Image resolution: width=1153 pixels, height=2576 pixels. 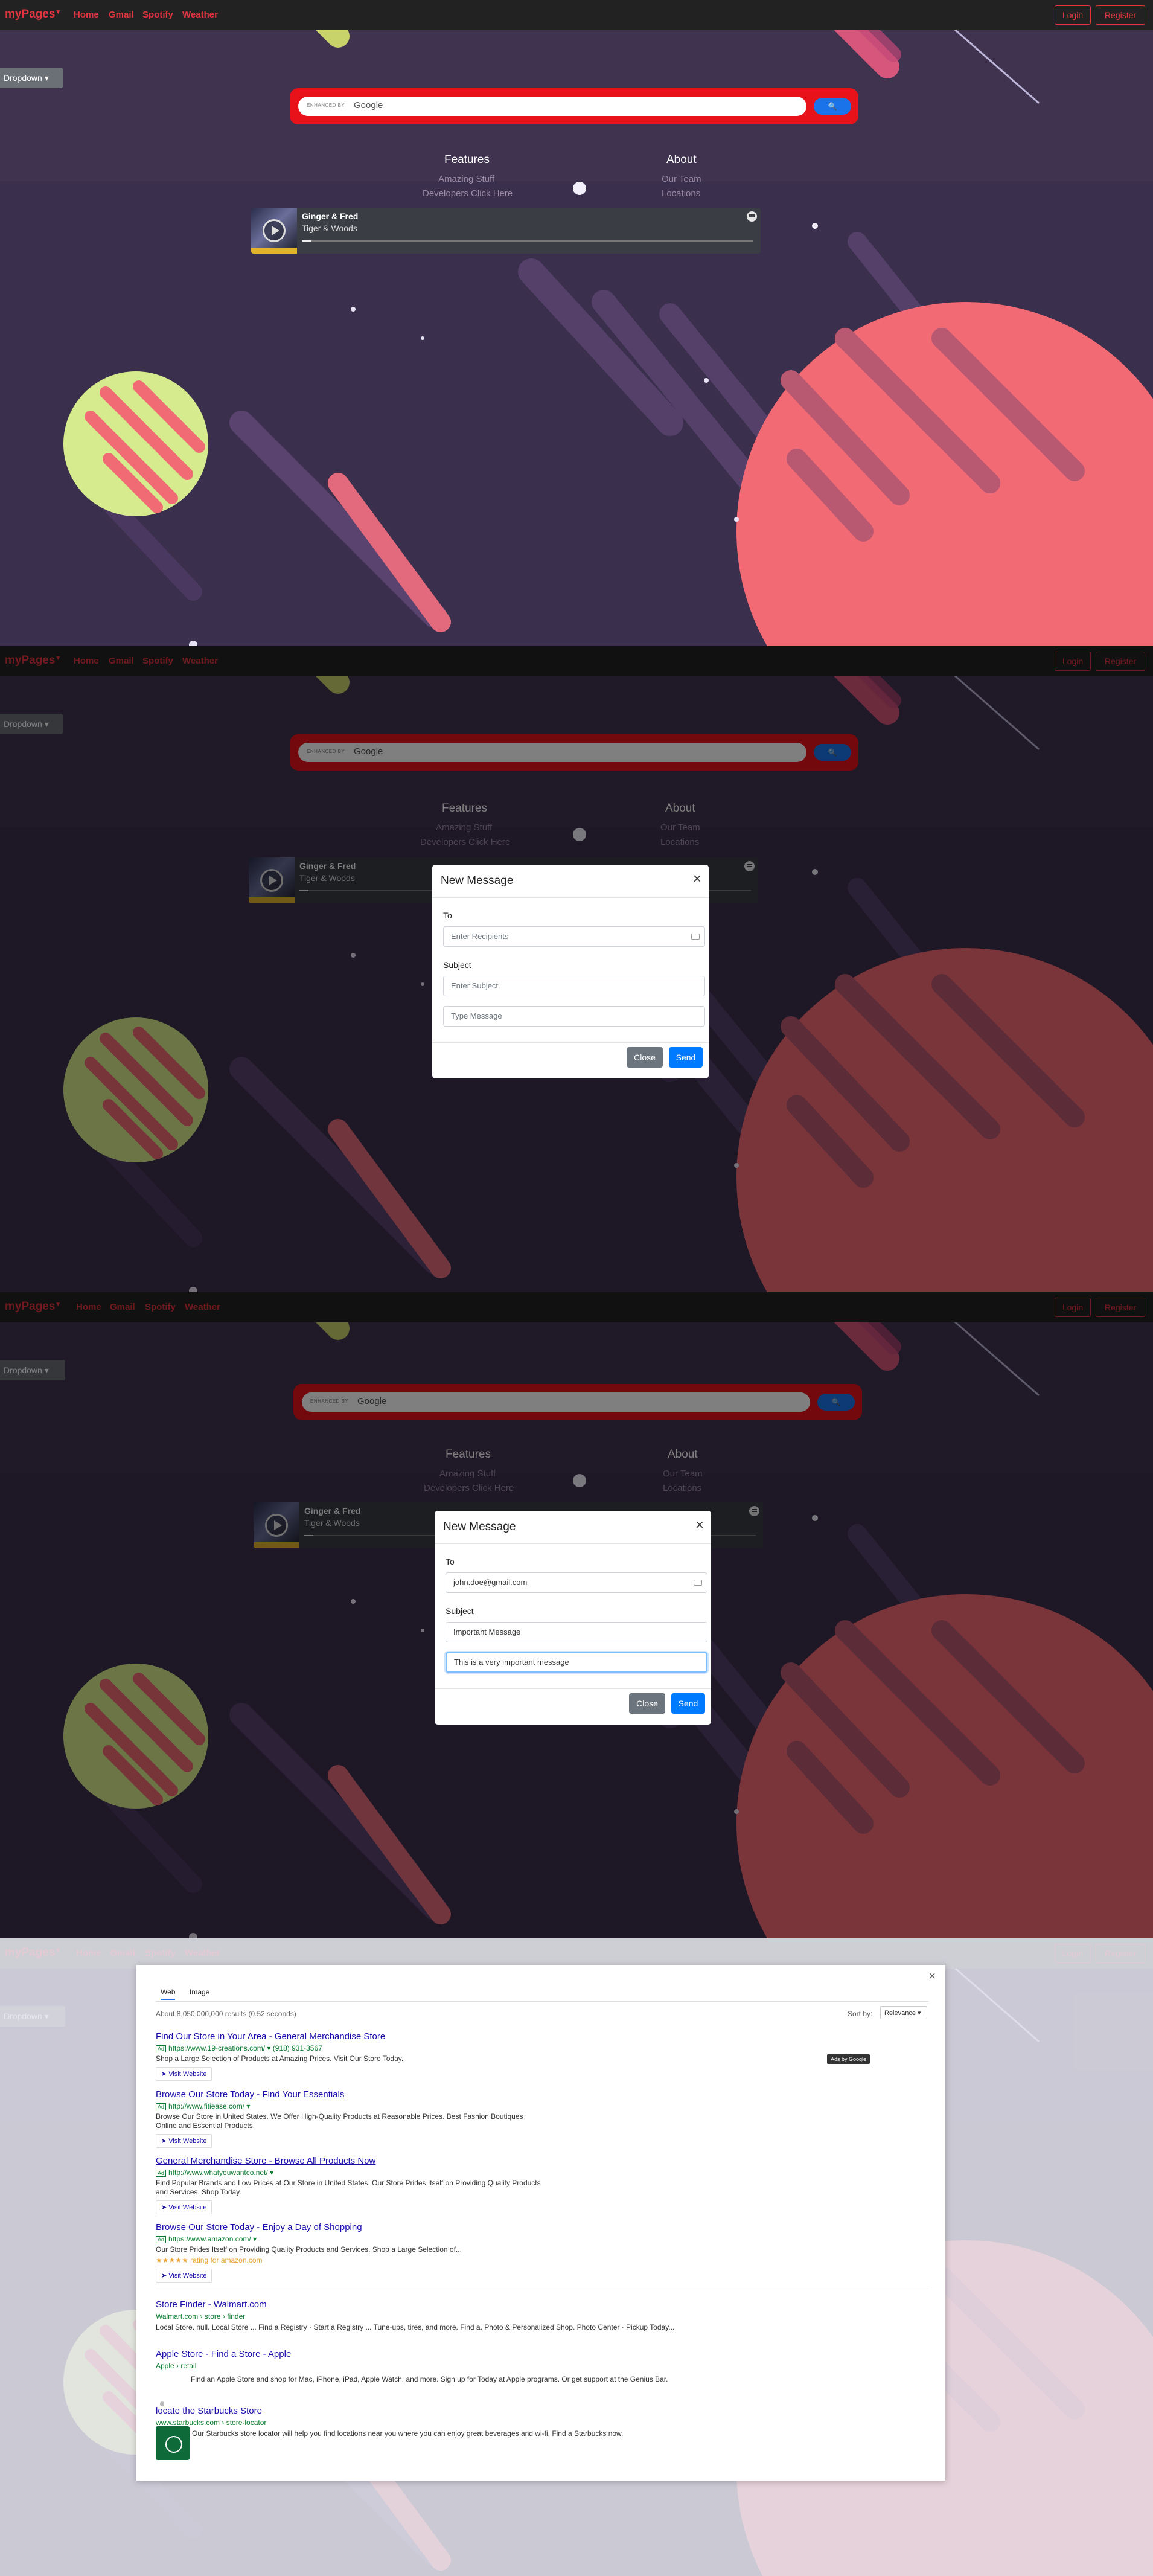 What do you see at coordinates (849, 2059) in the screenshot?
I see `ads-by-google-label: Ads by Google` at bounding box center [849, 2059].